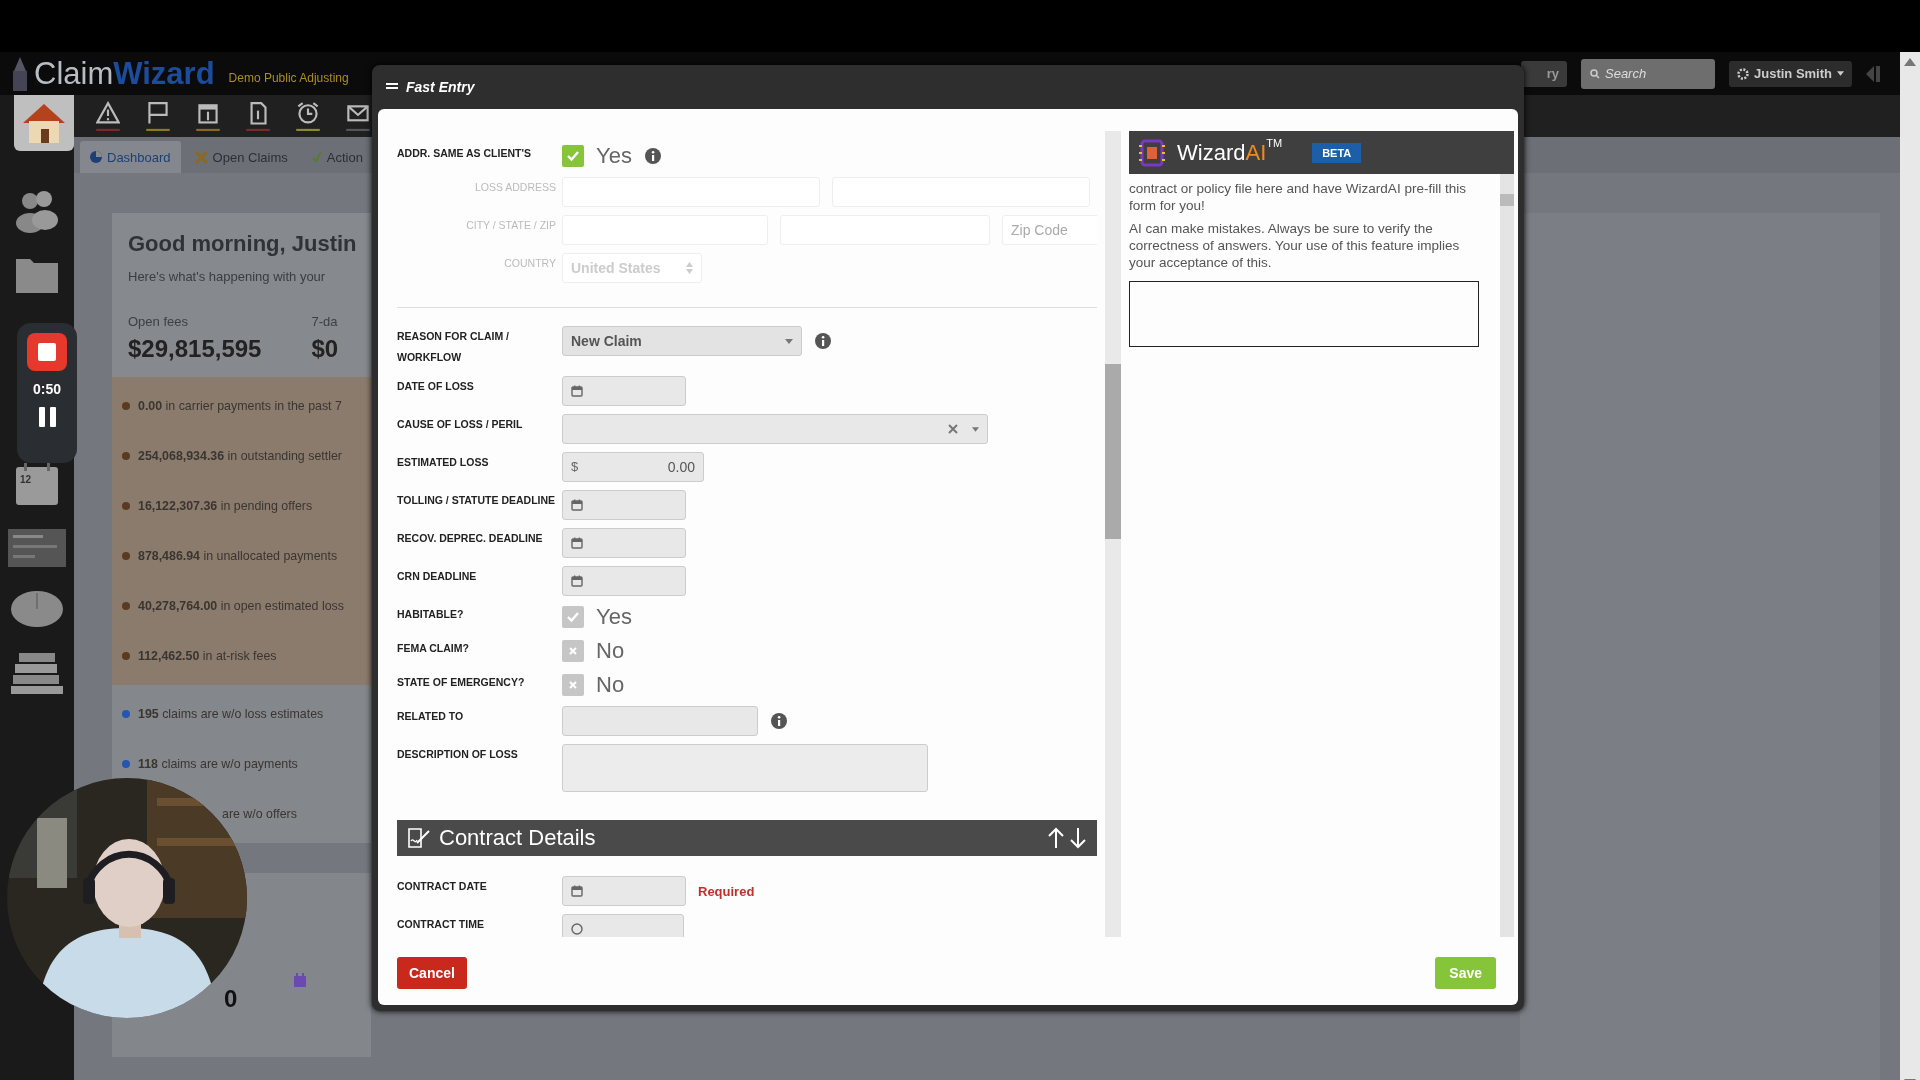 The height and width of the screenshot is (1080, 1920). What do you see at coordinates (1790, 73) in the screenshot?
I see `user-menu: Justin Smith` at bounding box center [1790, 73].